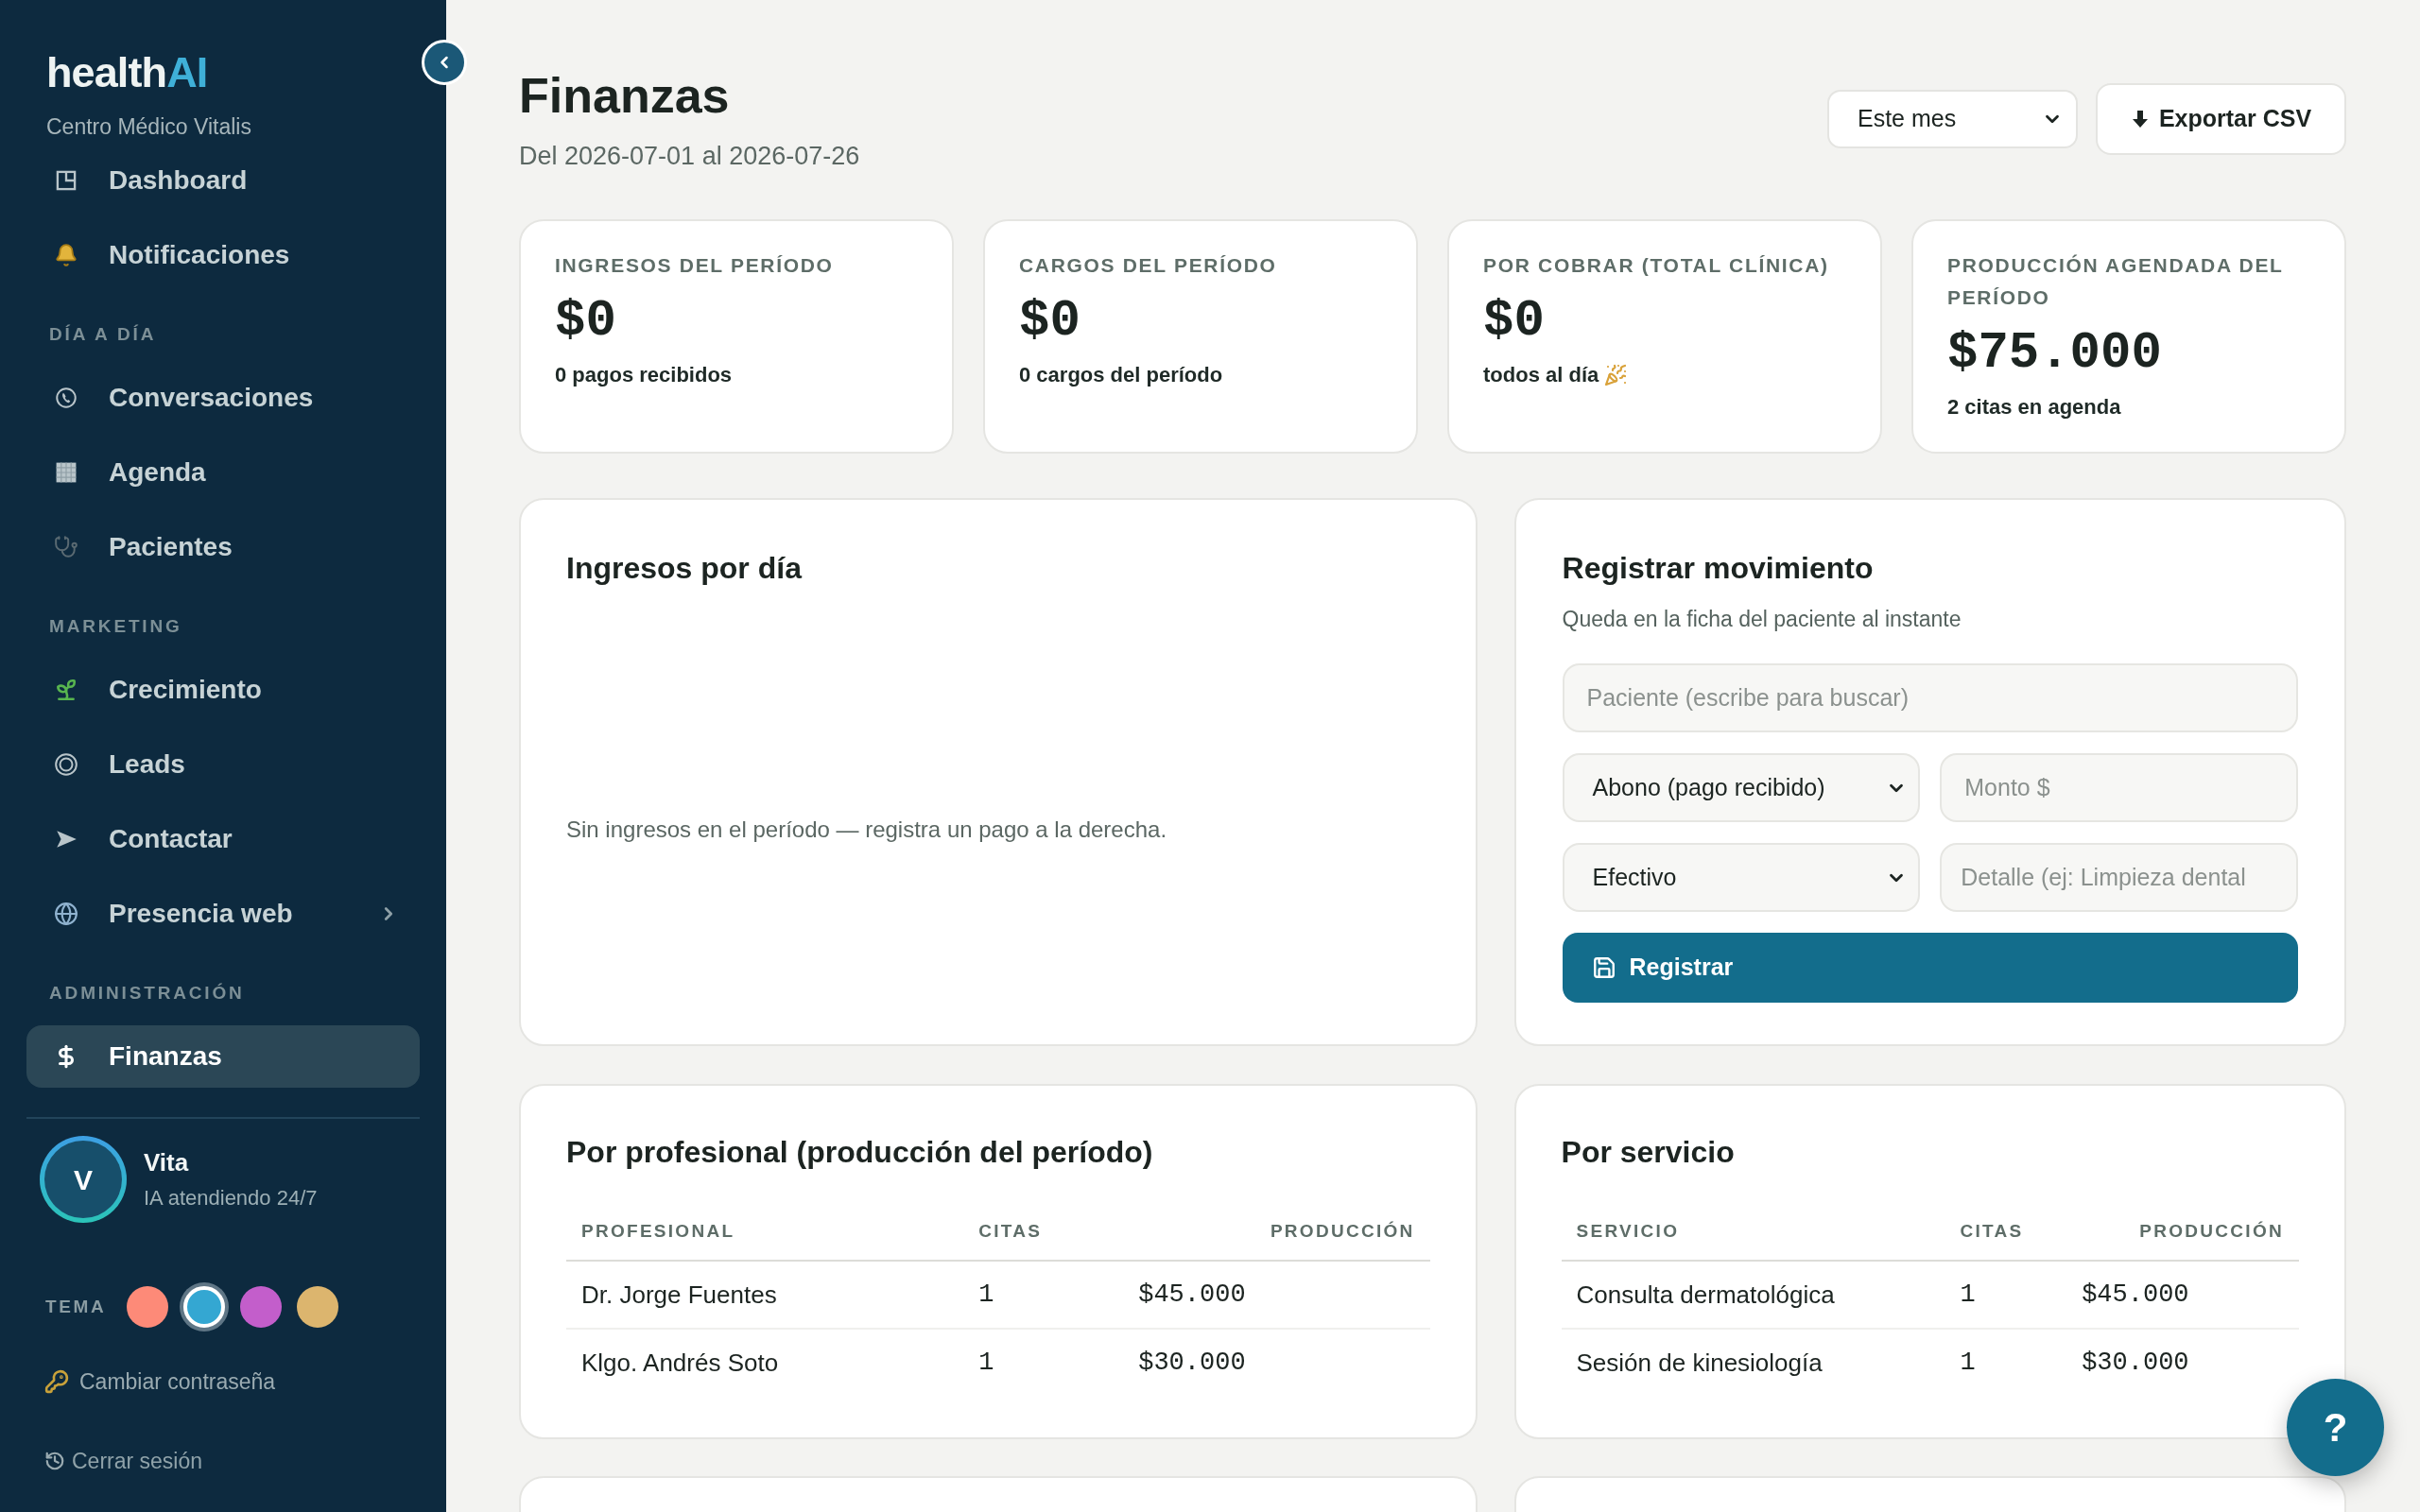 The width and height of the screenshot is (2420, 1512). Describe the element at coordinates (223, 255) in the screenshot. I see `nav-item: Notificaciones` at that location.